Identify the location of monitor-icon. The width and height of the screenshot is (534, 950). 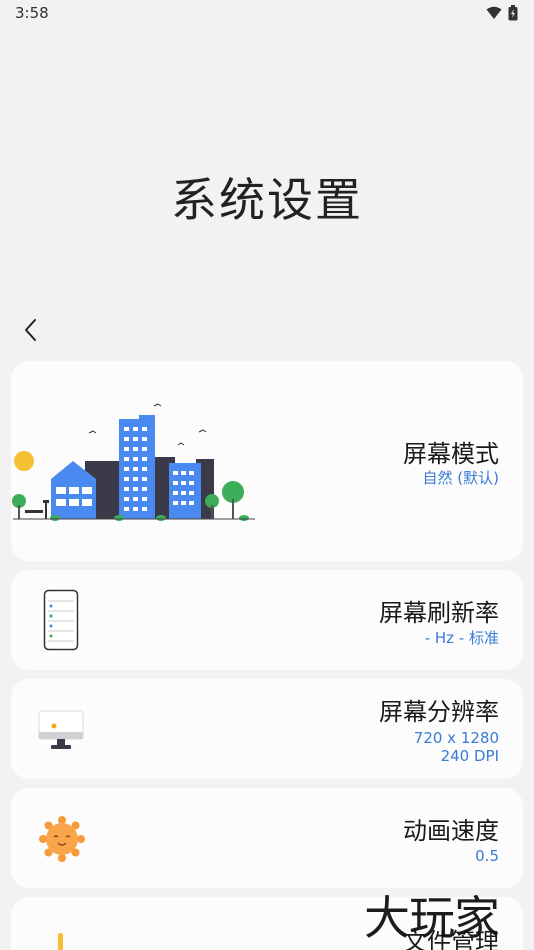
(61, 729).